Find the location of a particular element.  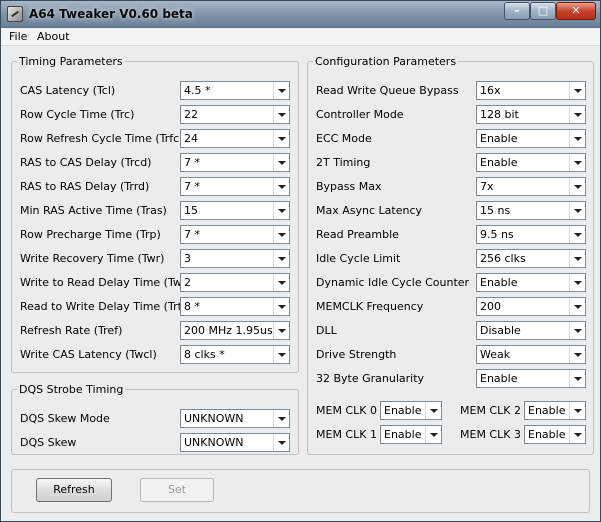

mem-clk-3-select: Enable is located at coordinates (555, 434).